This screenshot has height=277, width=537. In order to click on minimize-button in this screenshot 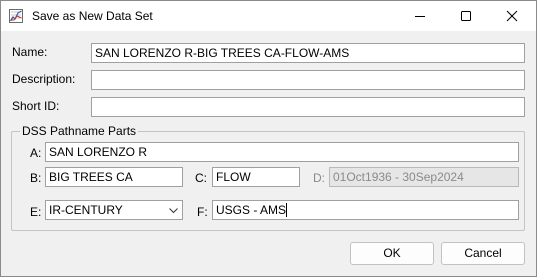, I will do `click(420, 16)`.